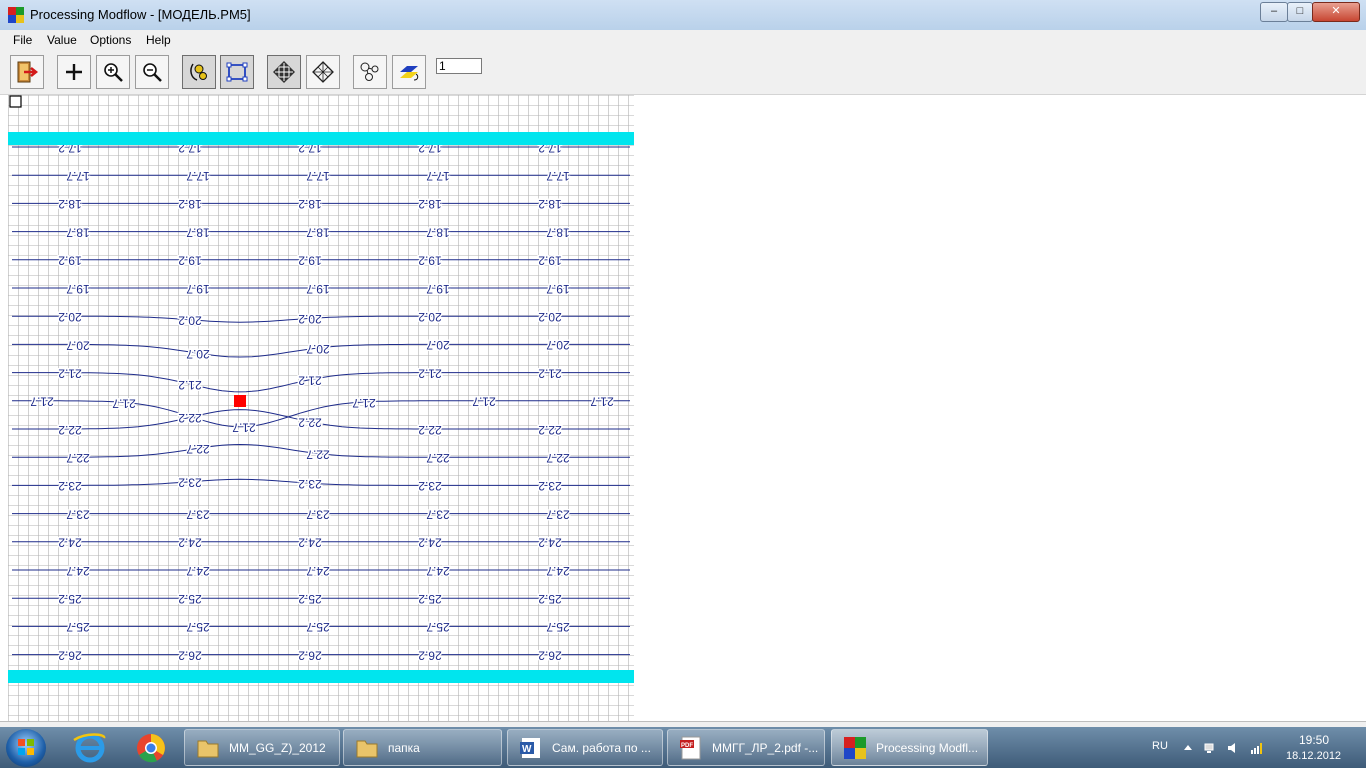 The image size is (1366, 772). What do you see at coordinates (409, 72) in the screenshot?
I see `layer-view-button` at bounding box center [409, 72].